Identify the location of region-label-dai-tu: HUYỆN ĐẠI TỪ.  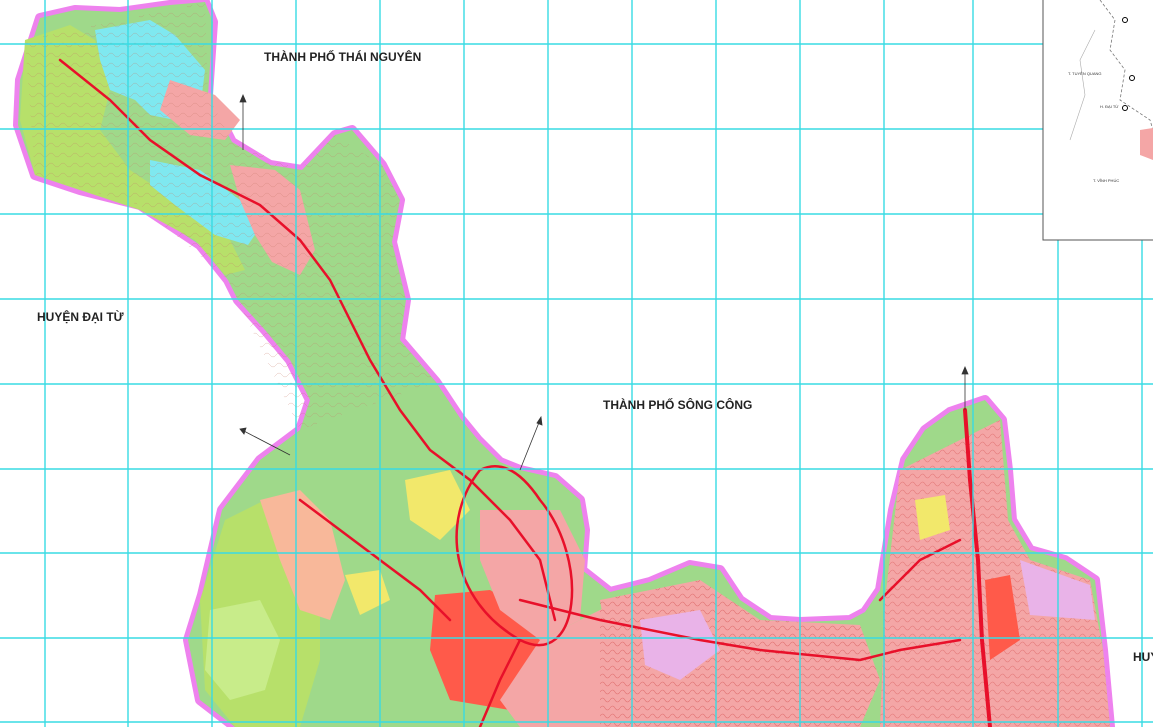
(80, 316).